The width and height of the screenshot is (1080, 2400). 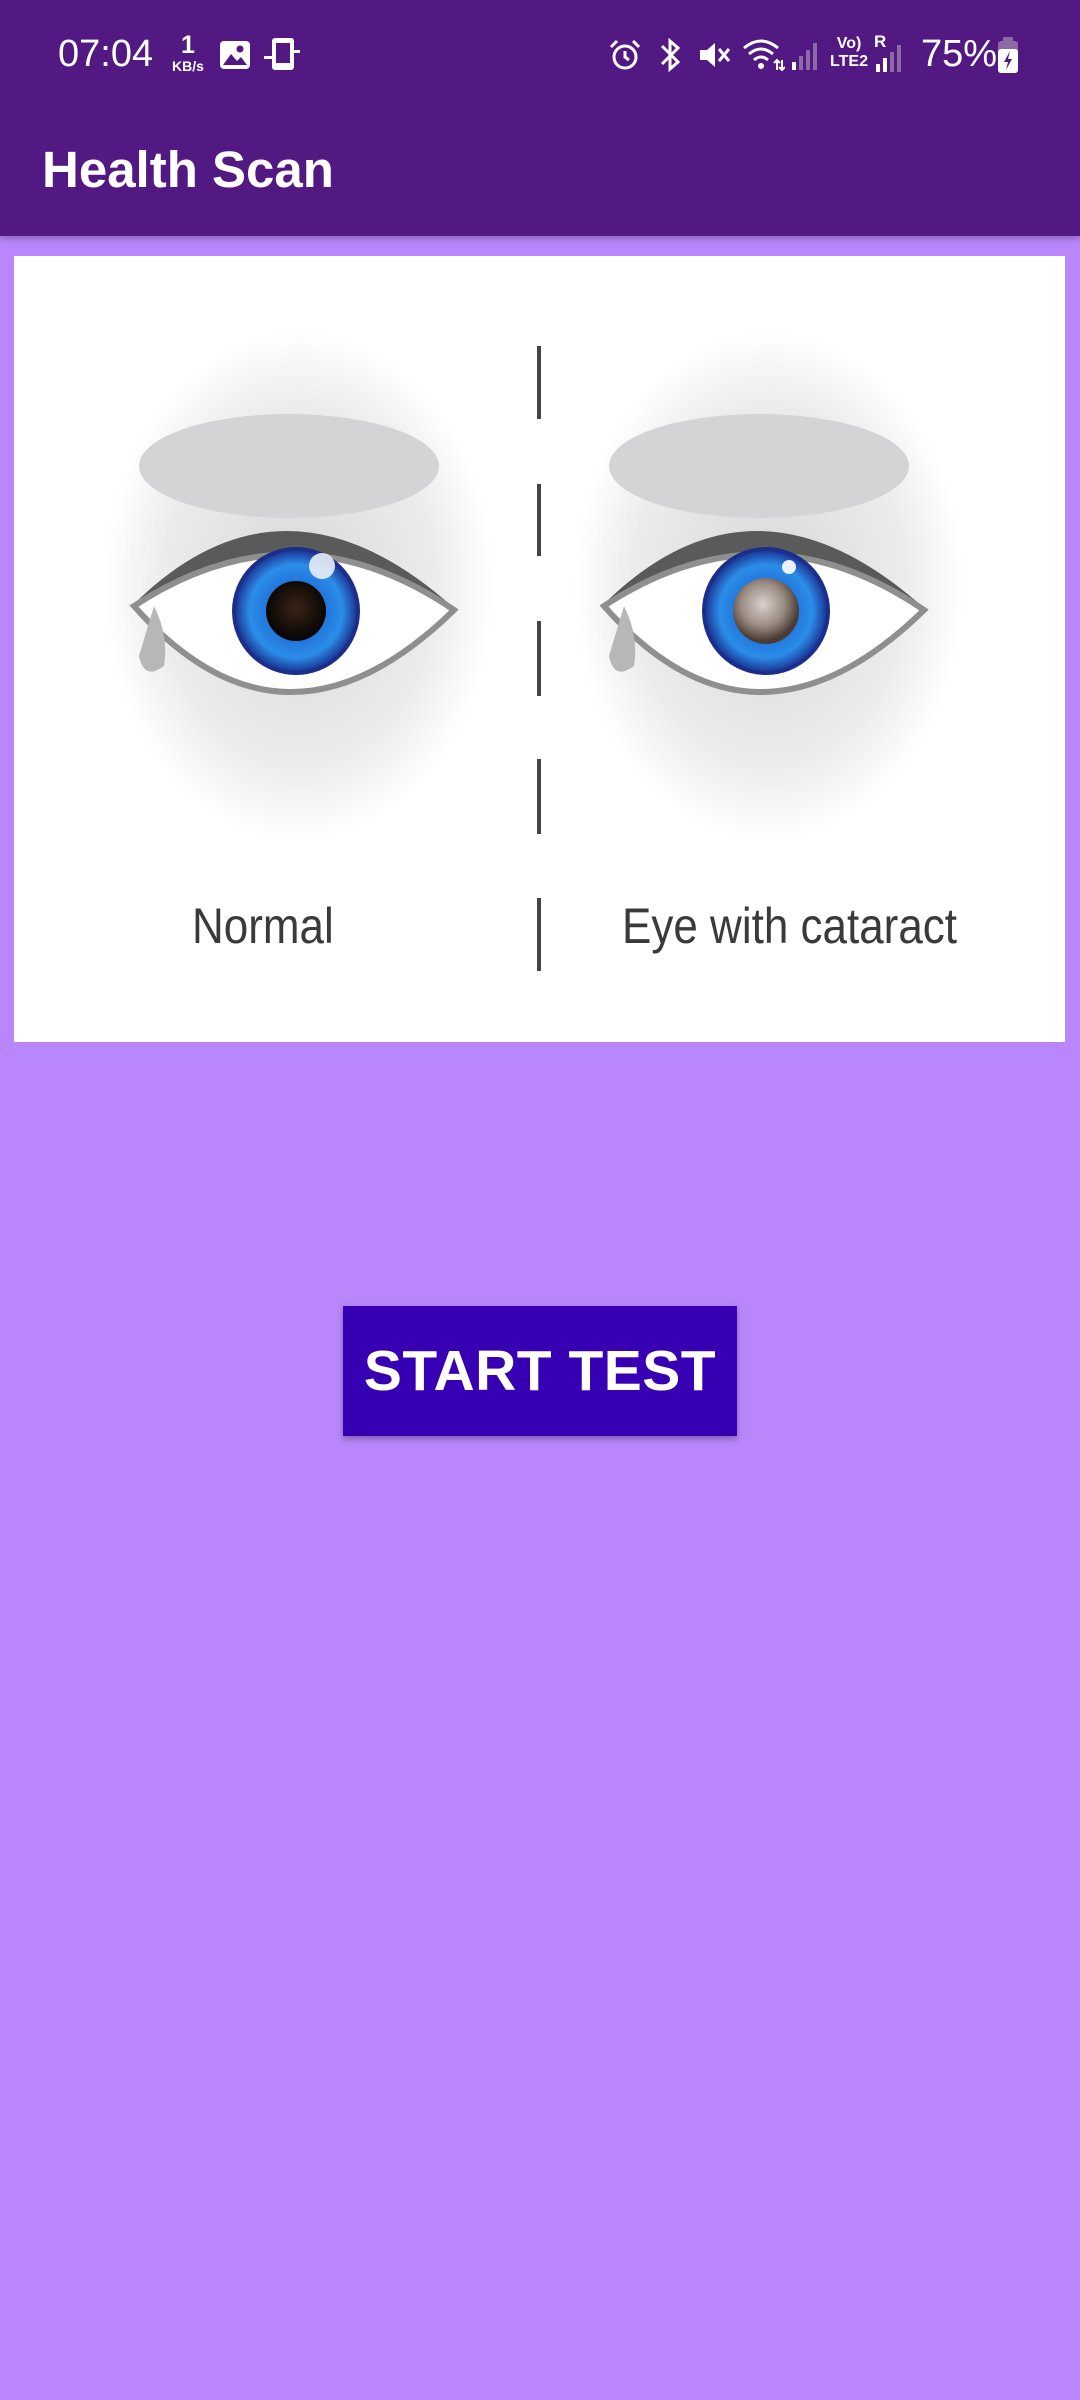 What do you see at coordinates (188, 45) in the screenshot?
I see `network-speed-value: 1` at bounding box center [188, 45].